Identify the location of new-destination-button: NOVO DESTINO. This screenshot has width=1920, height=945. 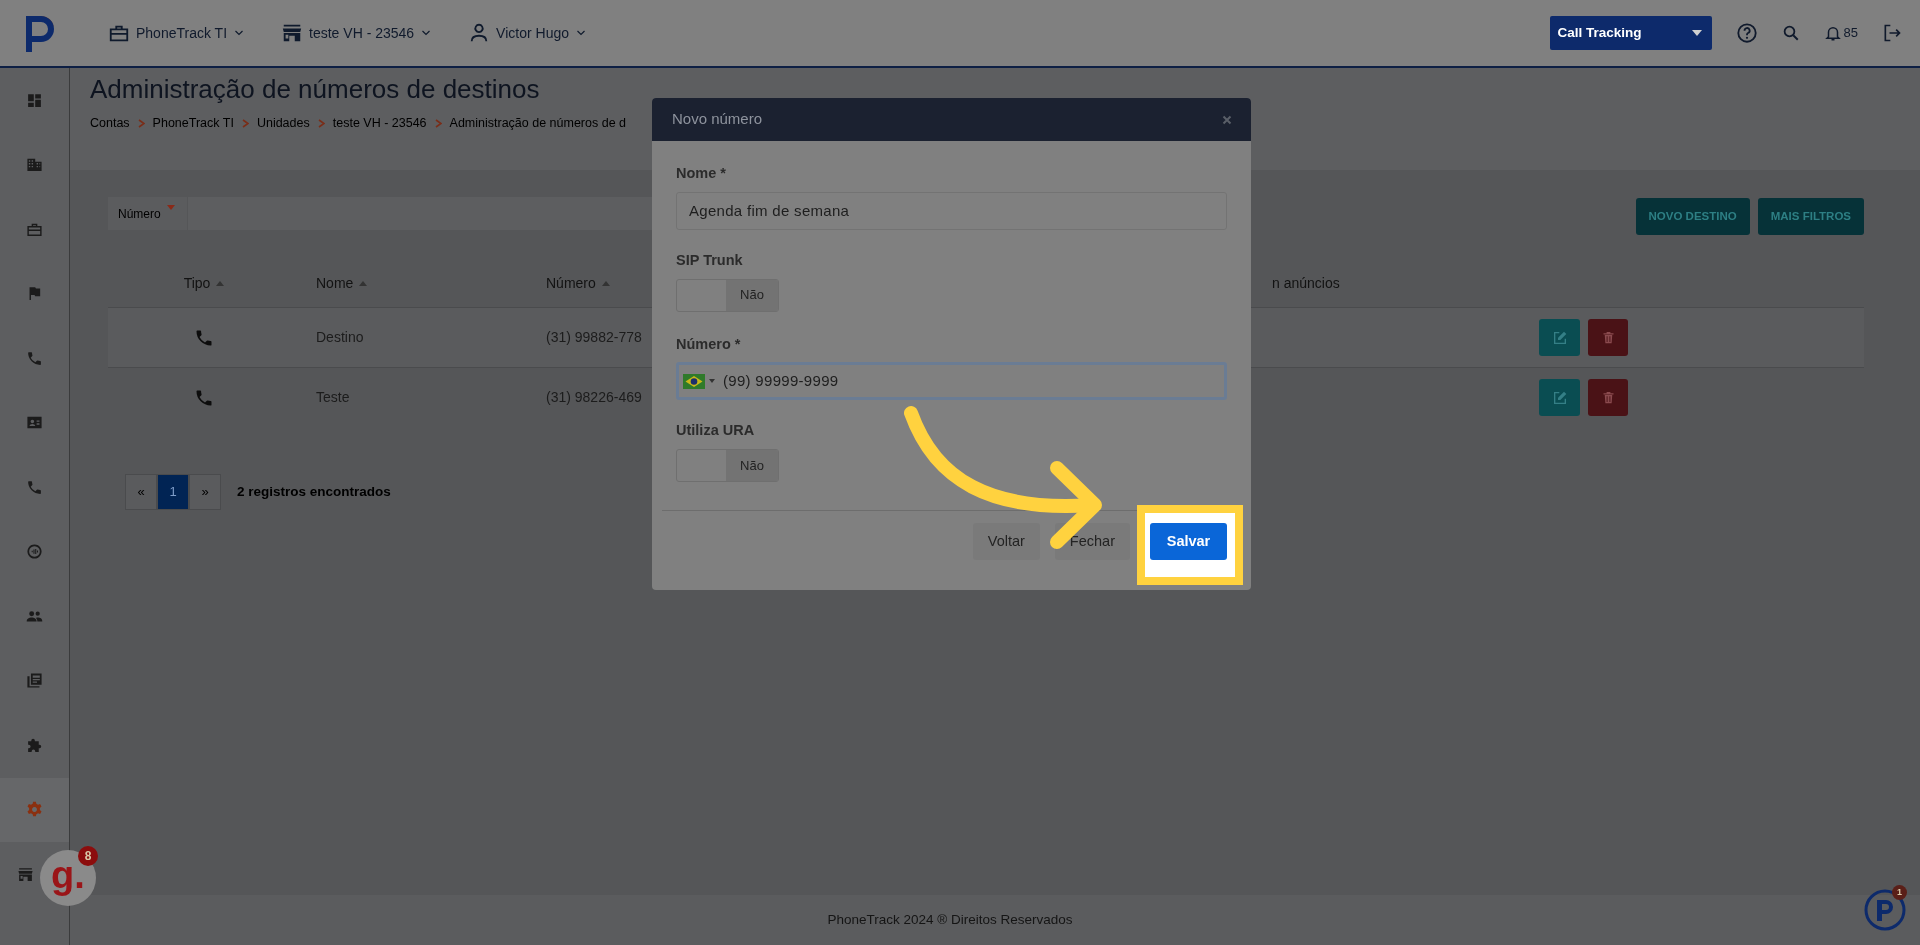
(1692, 216).